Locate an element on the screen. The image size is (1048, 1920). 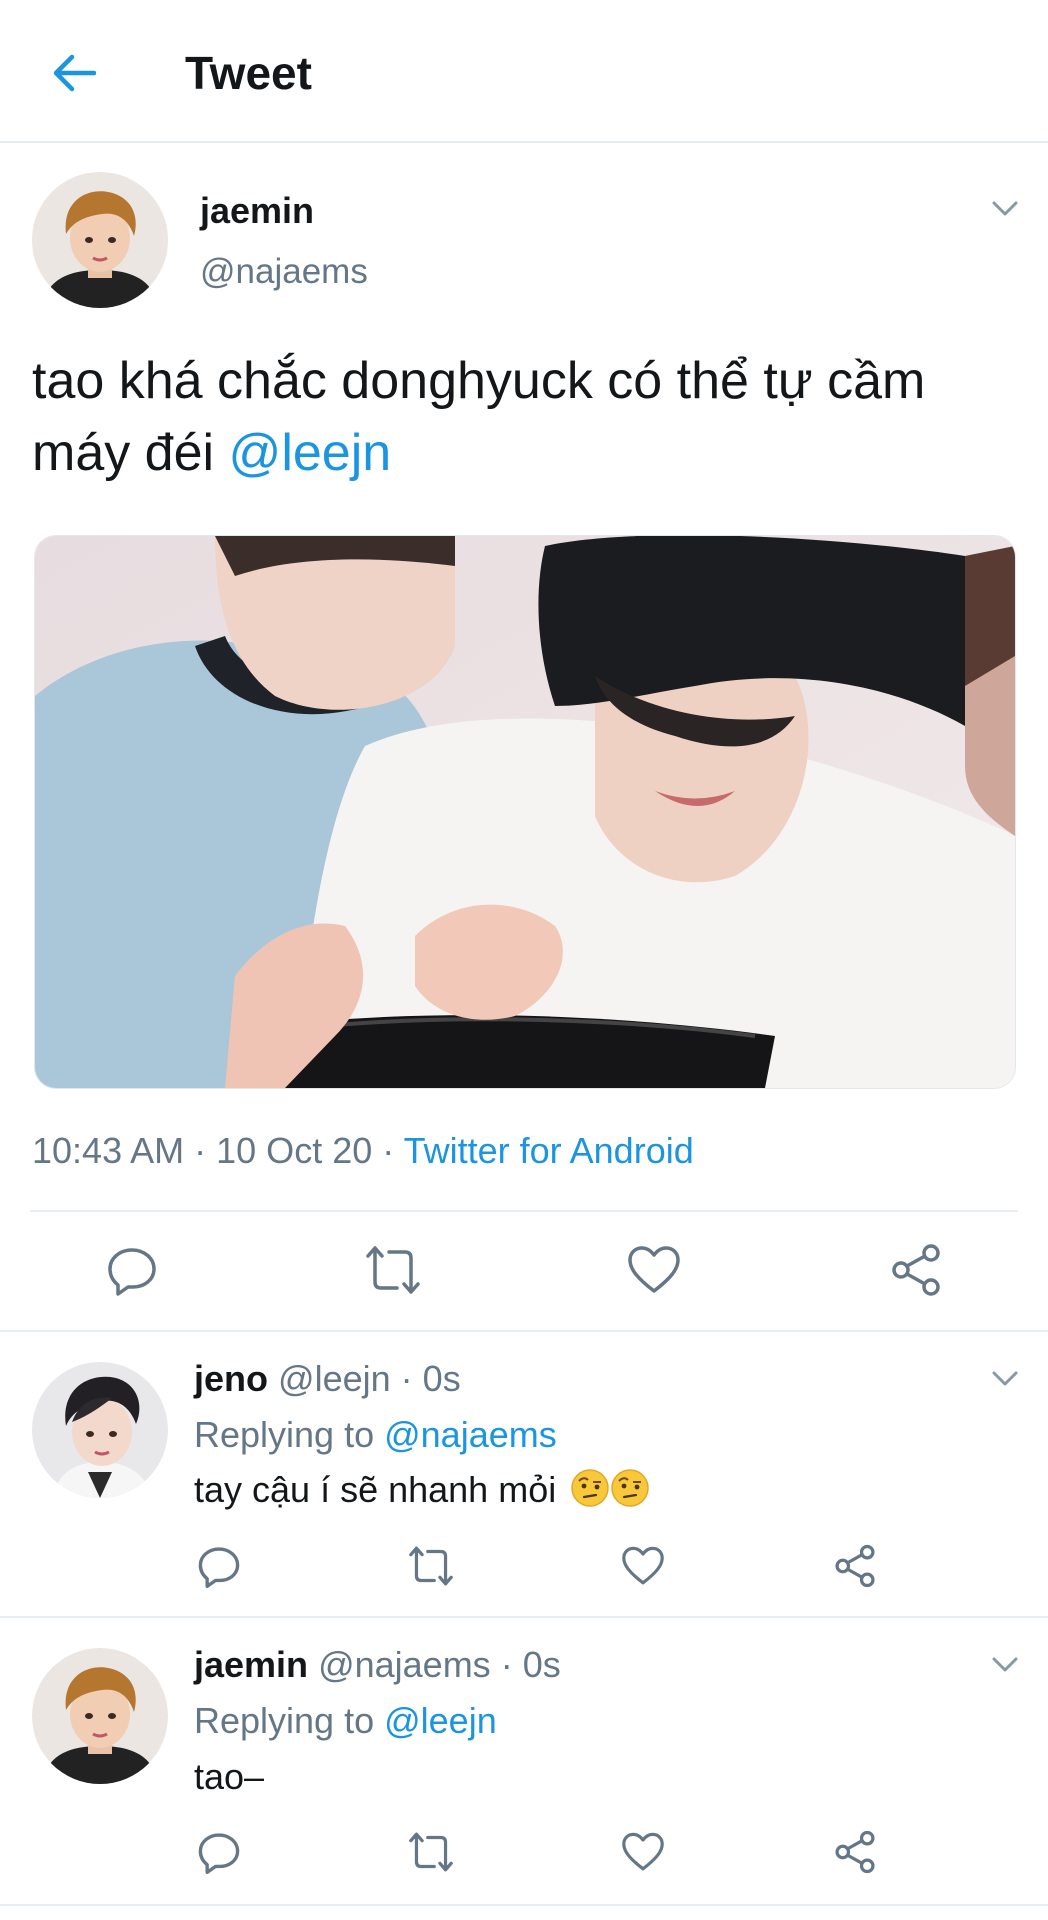
reply-author-name: jaemin is located at coordinates (251, 1664).